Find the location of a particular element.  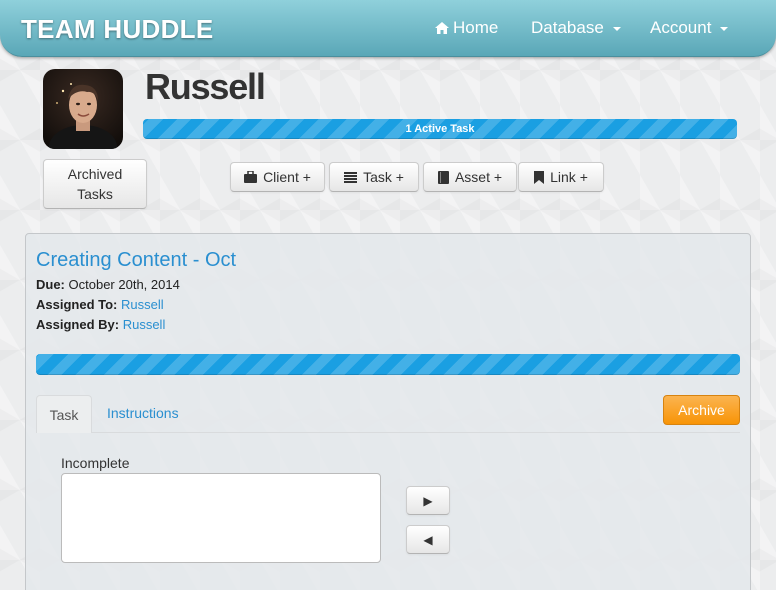

profile-name: Russell is located at coordinates (205, 86).